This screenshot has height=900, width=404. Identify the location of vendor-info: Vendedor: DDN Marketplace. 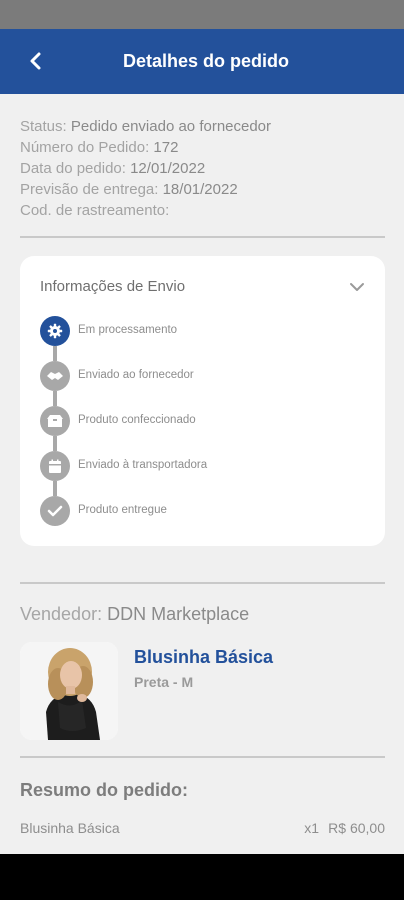
(135, 614).